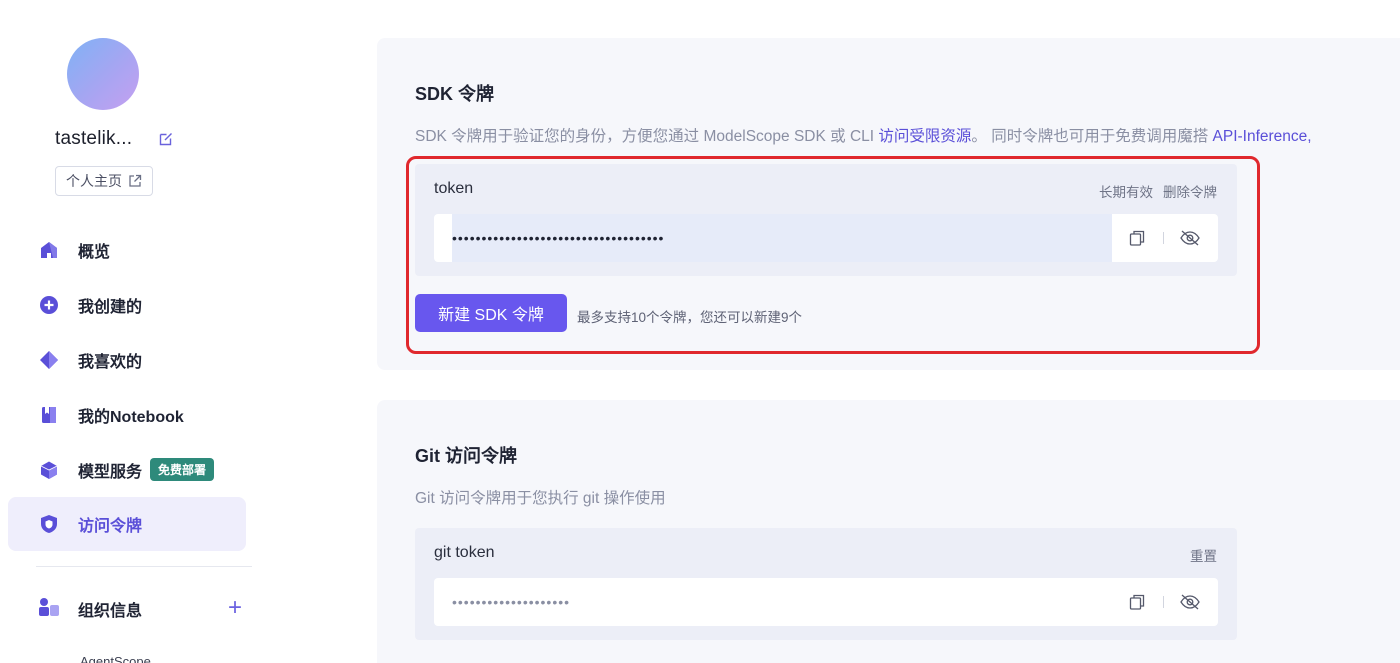 The width and height of the screenshot is (1400, 663). What do you see at coordinates (235, 608) in the screenshot?
I see `add-org-icon: +` at bounding box center [235, 608].